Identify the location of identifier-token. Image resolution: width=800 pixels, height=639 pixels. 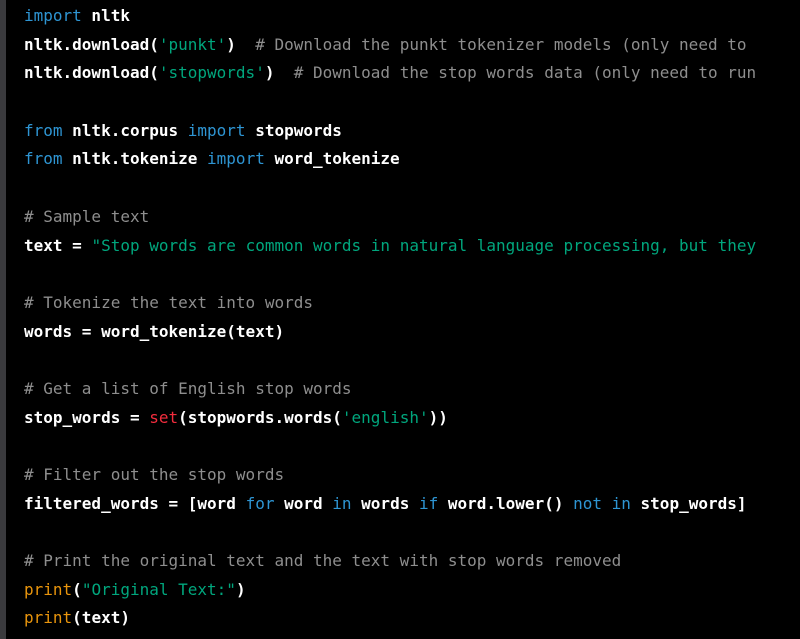
(607, 503).